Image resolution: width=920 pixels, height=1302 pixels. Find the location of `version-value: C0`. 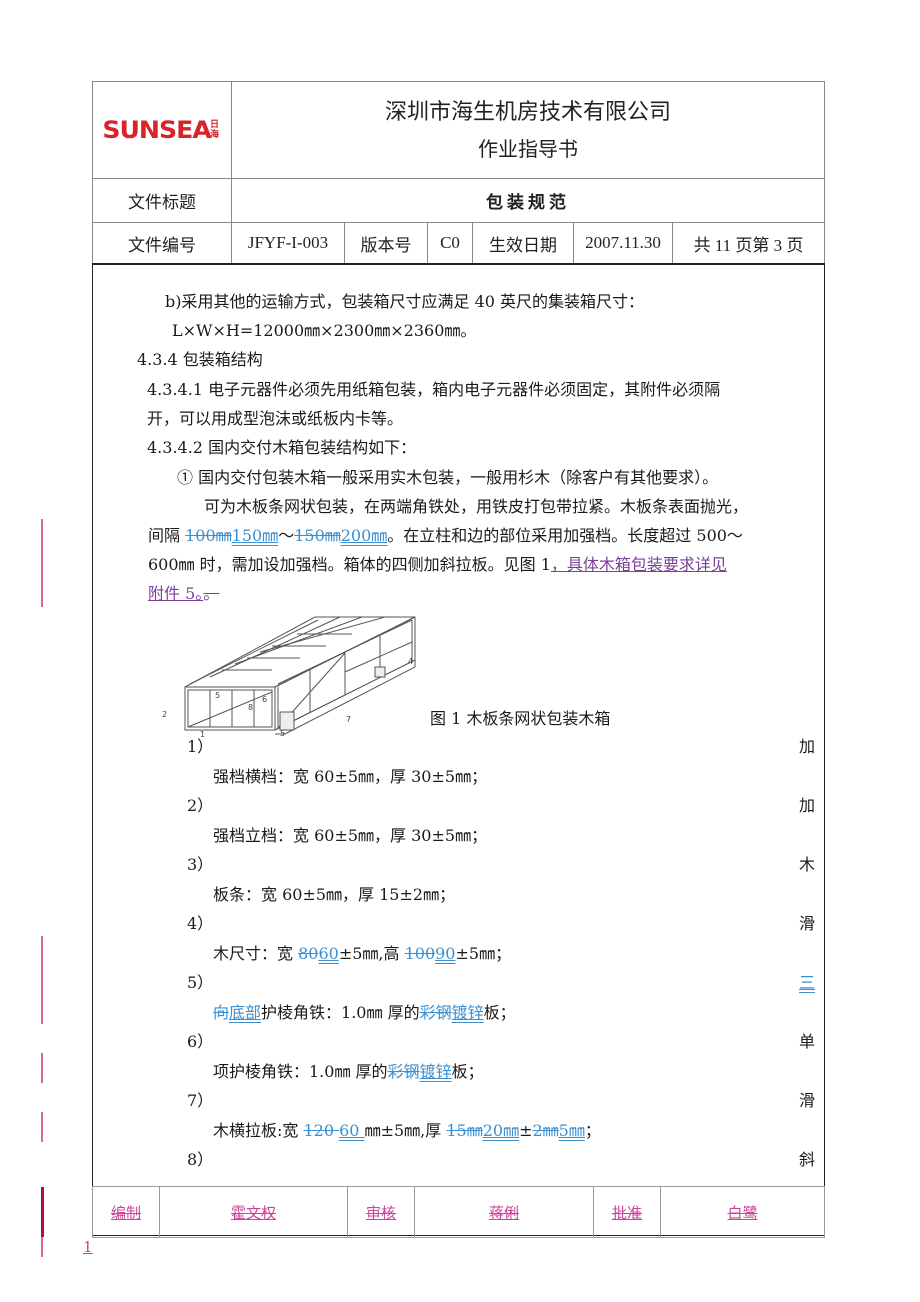

version-value: C0 is located at coordinates (450, 243).